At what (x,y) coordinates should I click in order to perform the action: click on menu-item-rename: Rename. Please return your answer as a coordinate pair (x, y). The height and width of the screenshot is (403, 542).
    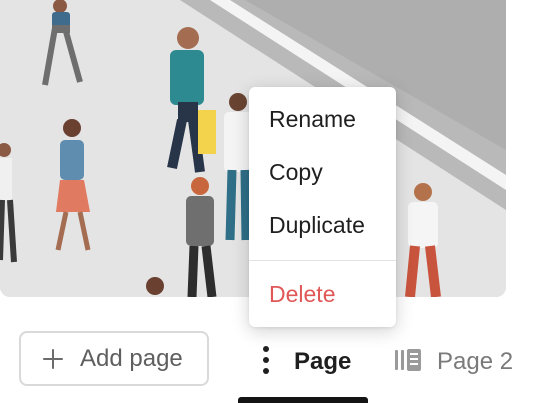
    Looking at the image, I should click on (322, 119).